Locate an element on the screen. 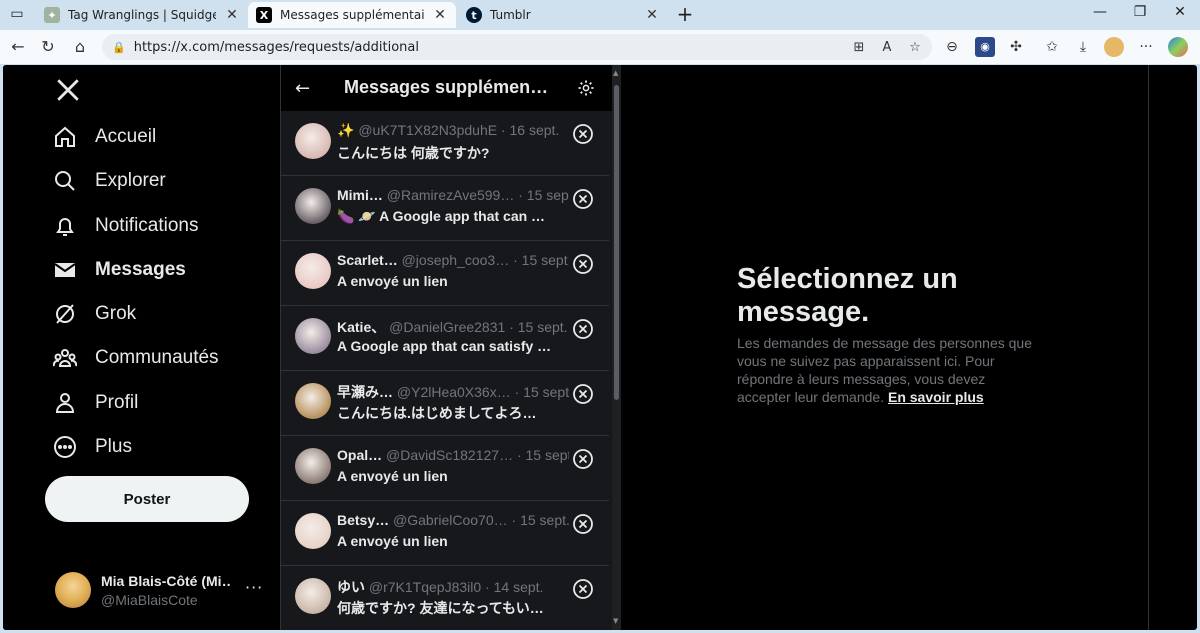 Image resolution: width=1200 pixels, height=633 pixels. sidebar-item-label: Grok is located at coordinates (116, 313).